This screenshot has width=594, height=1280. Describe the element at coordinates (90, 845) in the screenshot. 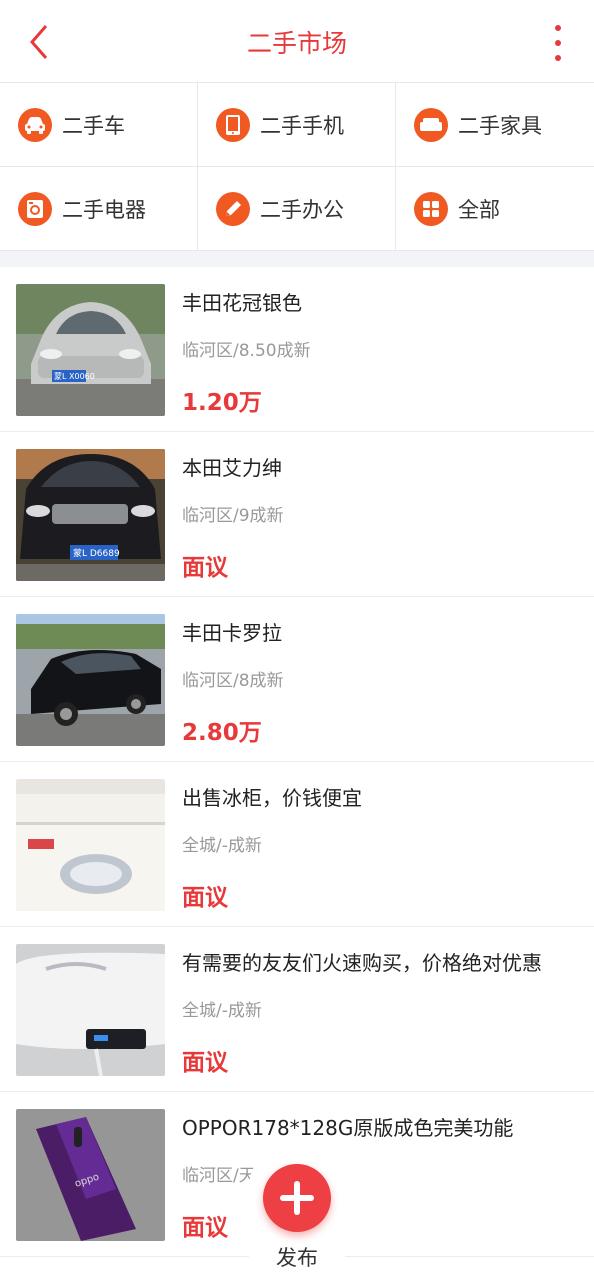

I see `item-photo-freezer` at that location.